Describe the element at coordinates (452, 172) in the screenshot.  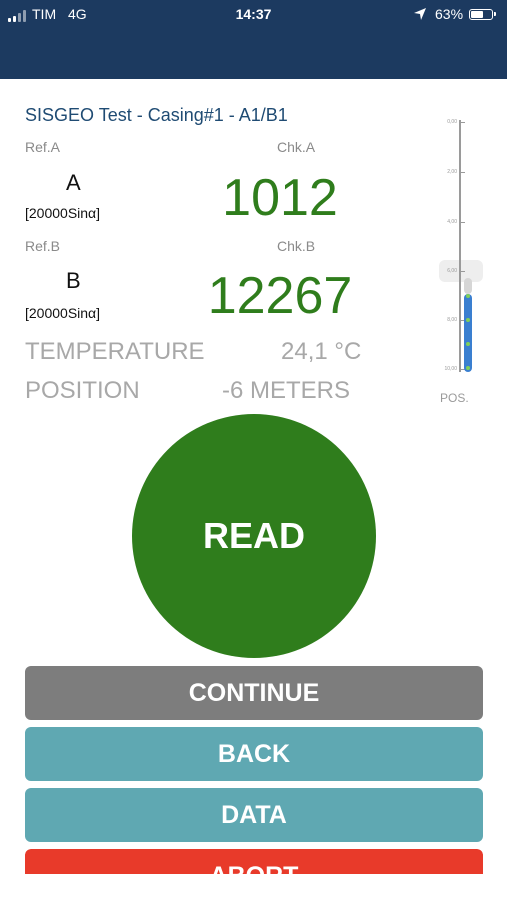
I see `gauge-tick-label: 2,00` at that location.